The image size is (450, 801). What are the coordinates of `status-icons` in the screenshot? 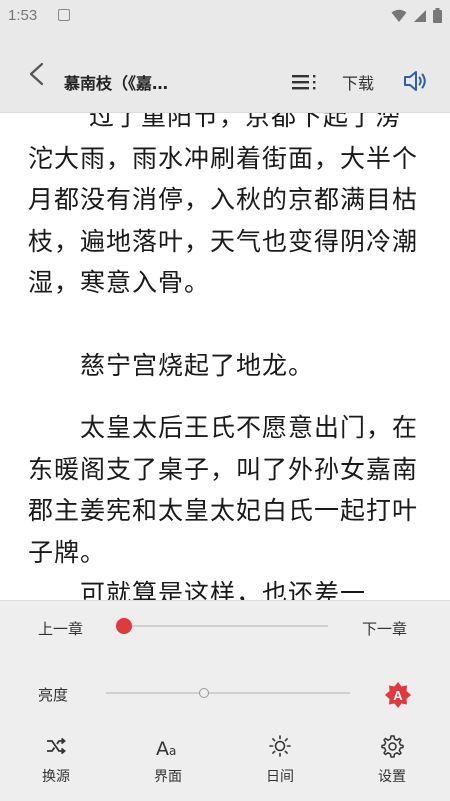 It's located at (416, 15).